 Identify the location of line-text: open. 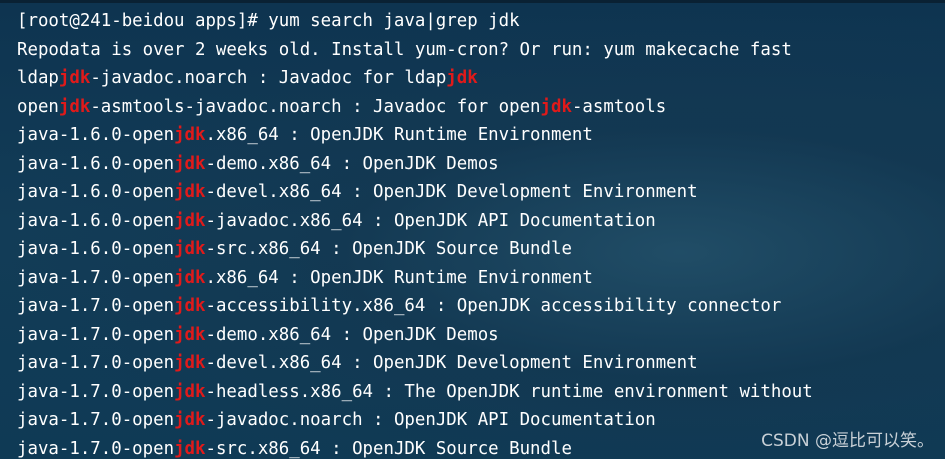
(38, 106).